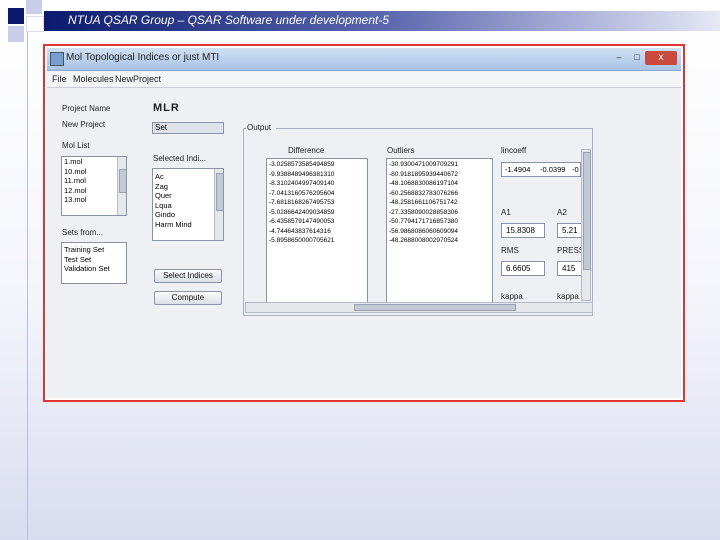  What do you see at coordinates (76, 145) in the screenshot?
I see `mol-list-label: Mol List` at bounding box center [76, 145].